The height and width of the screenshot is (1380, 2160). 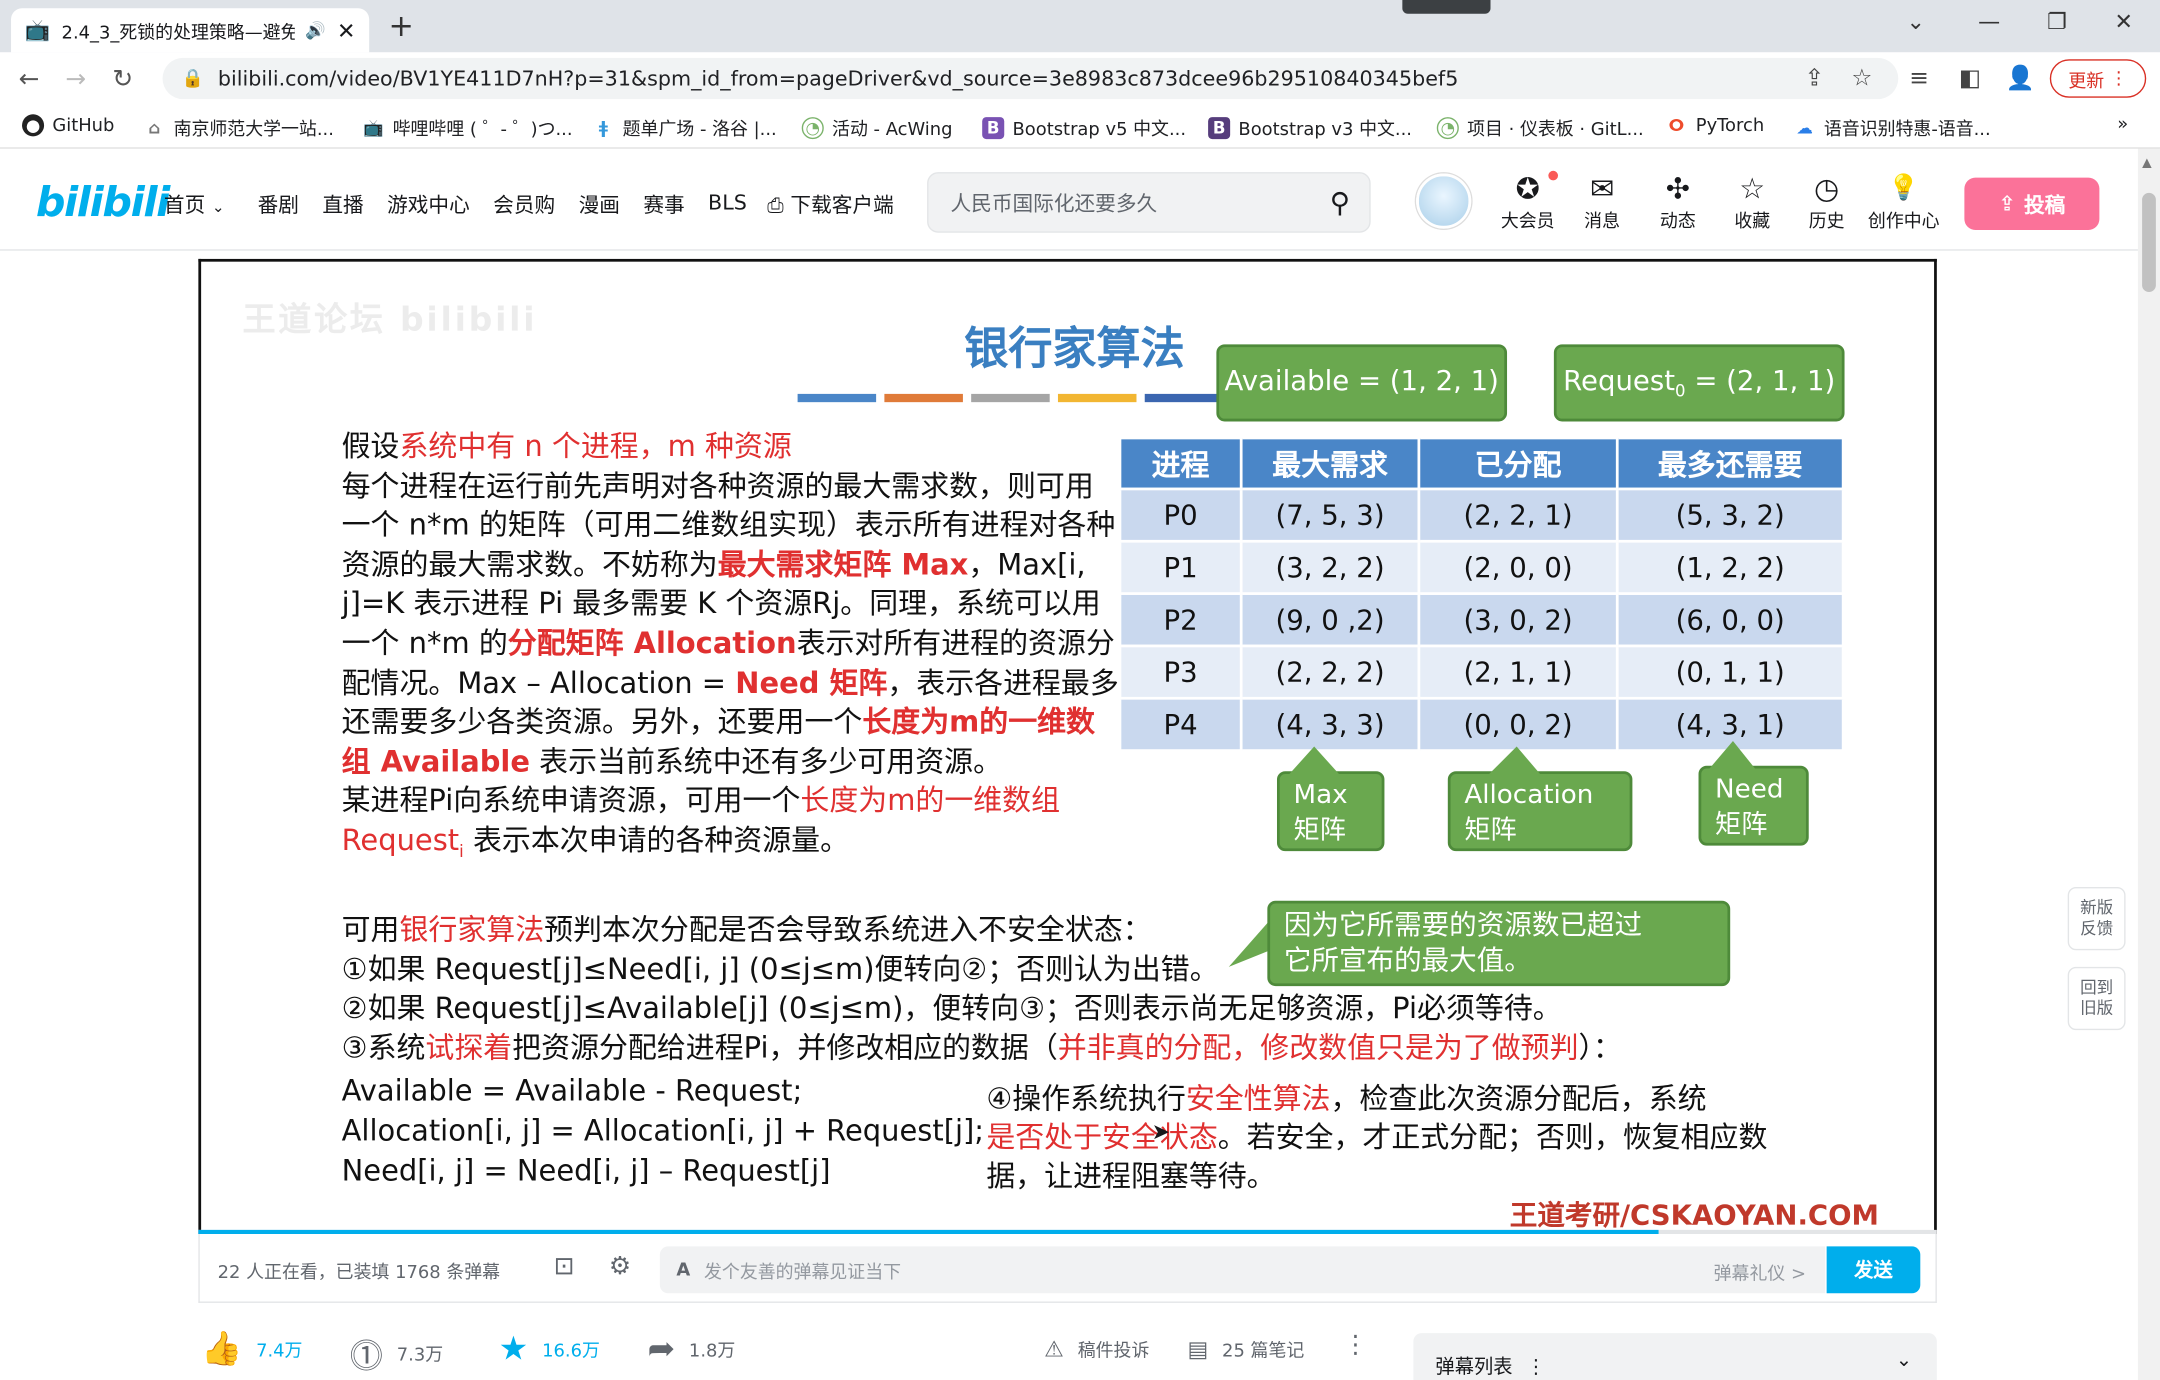 What do you see at coordinates (278, 204) in the screenshot?
I see `nav-bangumi: 番剧` at bounding box center [278, 204].